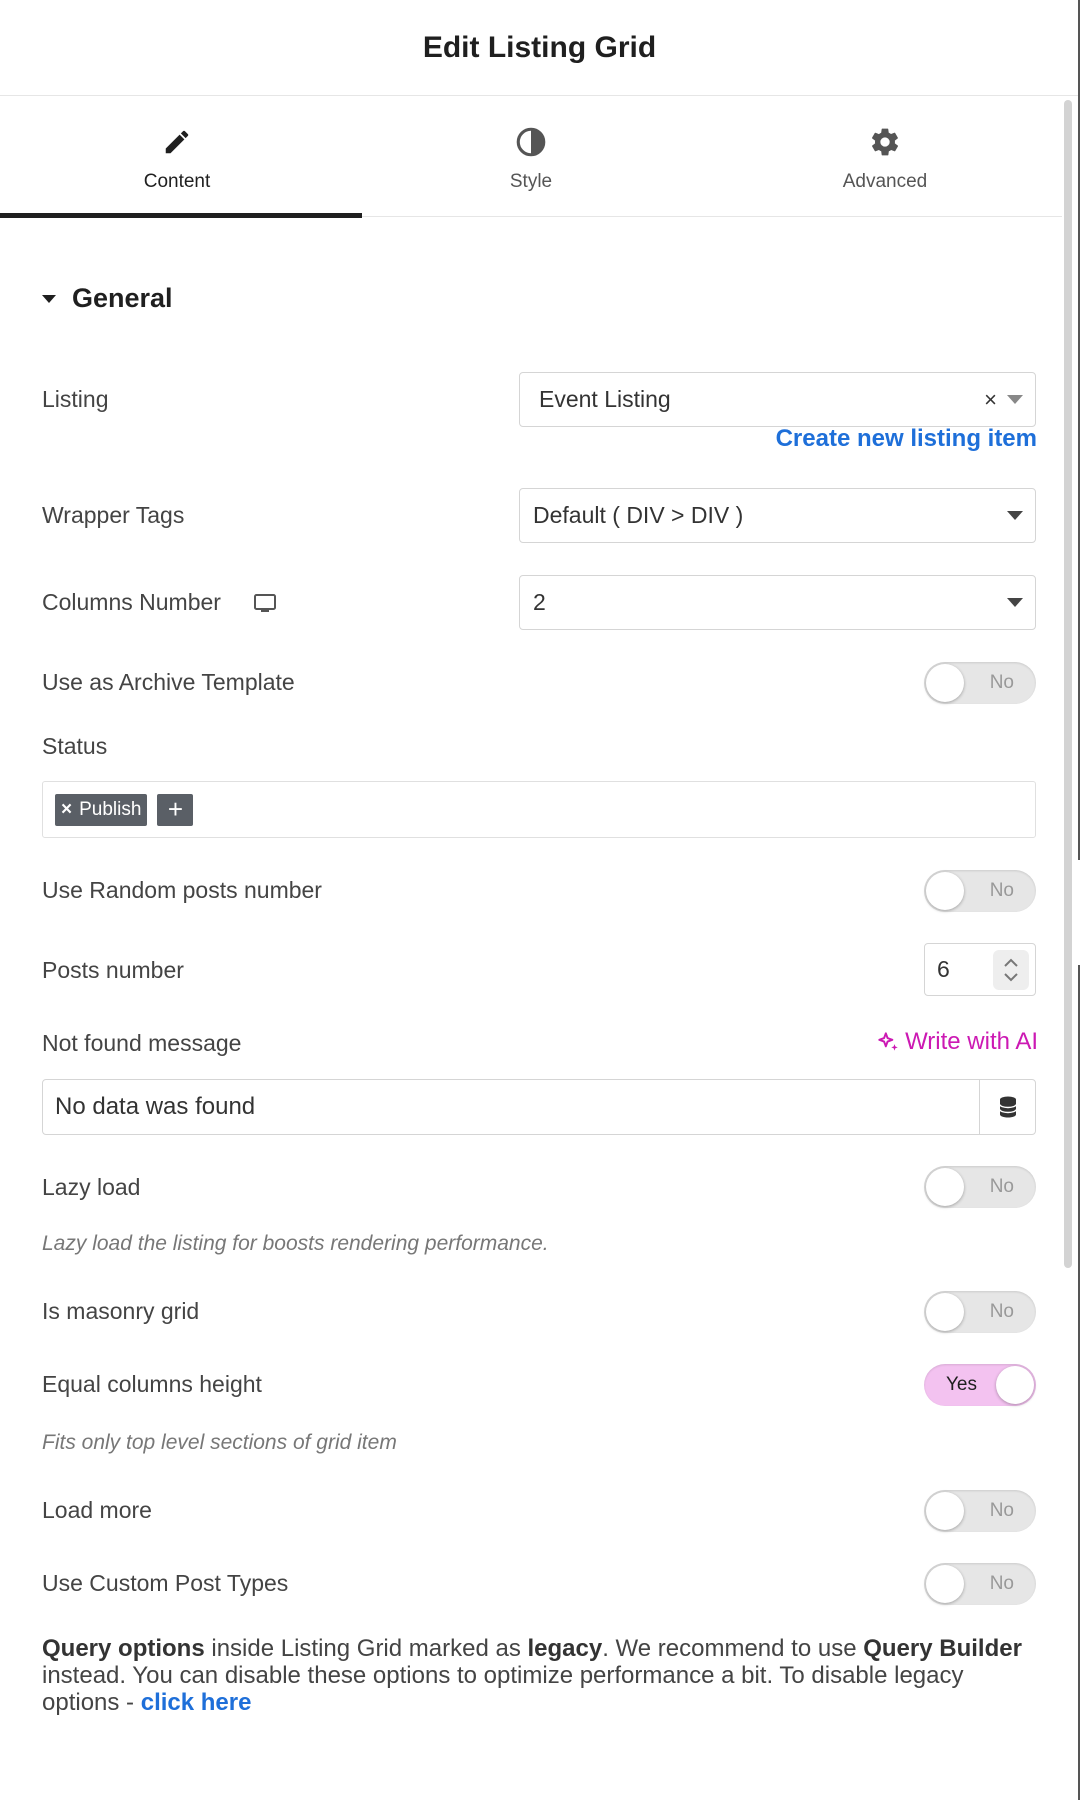  What do you see at coordinates (1068, 684) in the screenshot?
I see `scrollbar-thumb` at bounding box center [1068, 684].